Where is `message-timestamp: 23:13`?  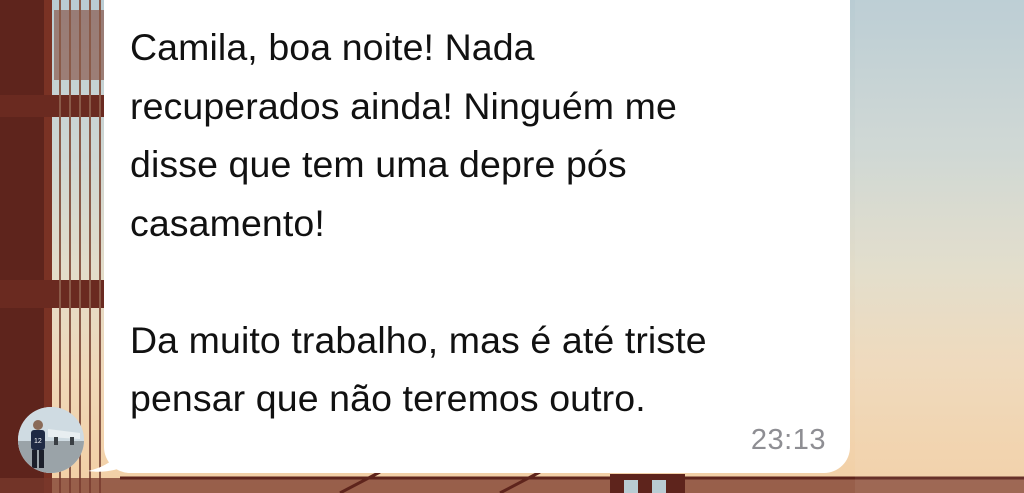
message-timestamp: 23:13 is located at coordinates (788, 440).